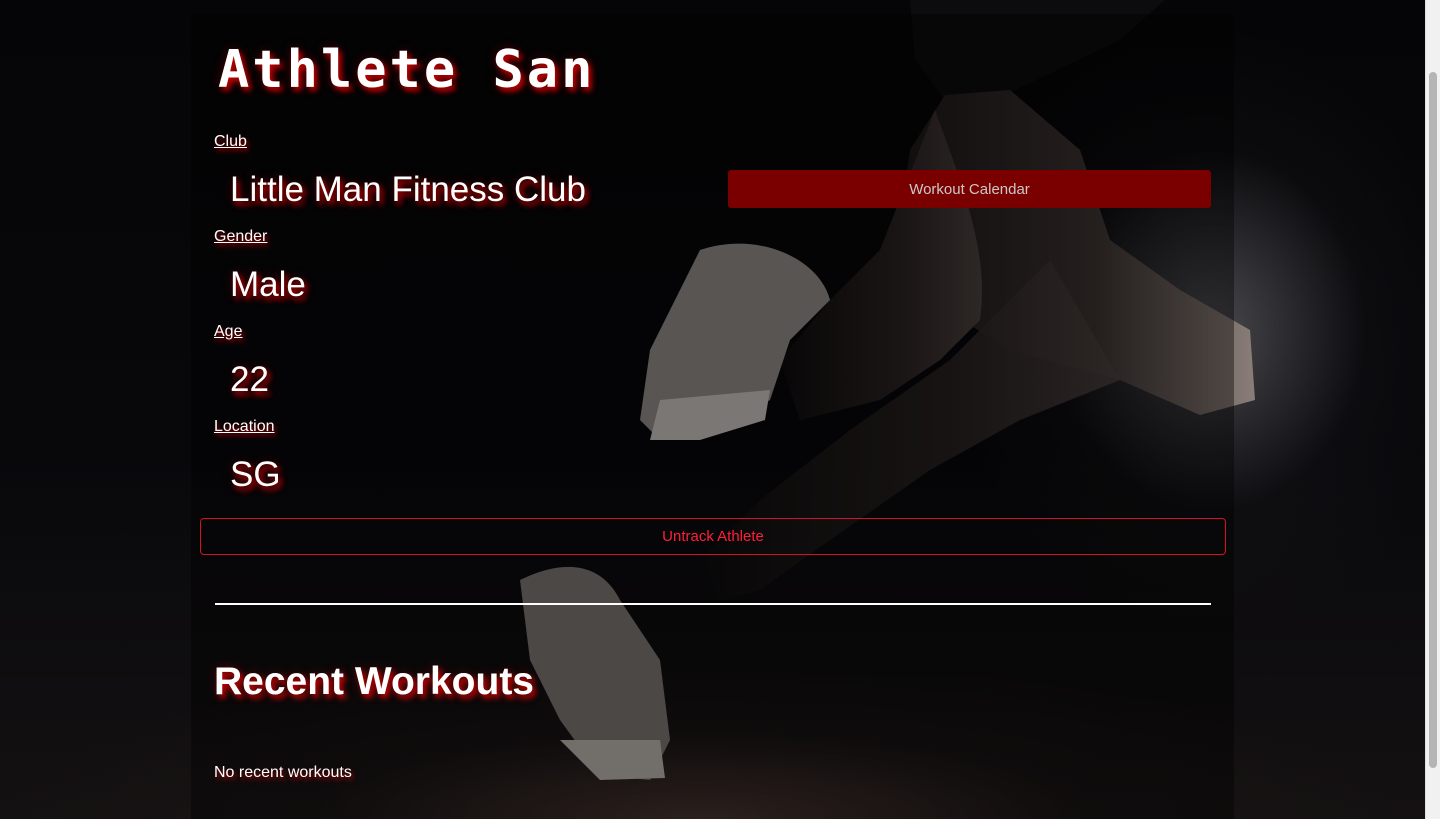 Image resolution: width=1440 pixels, height=819 pixels. Describe the element at coordinates (255, 474) in the screenshot. I see `location-value: SG` at that location.